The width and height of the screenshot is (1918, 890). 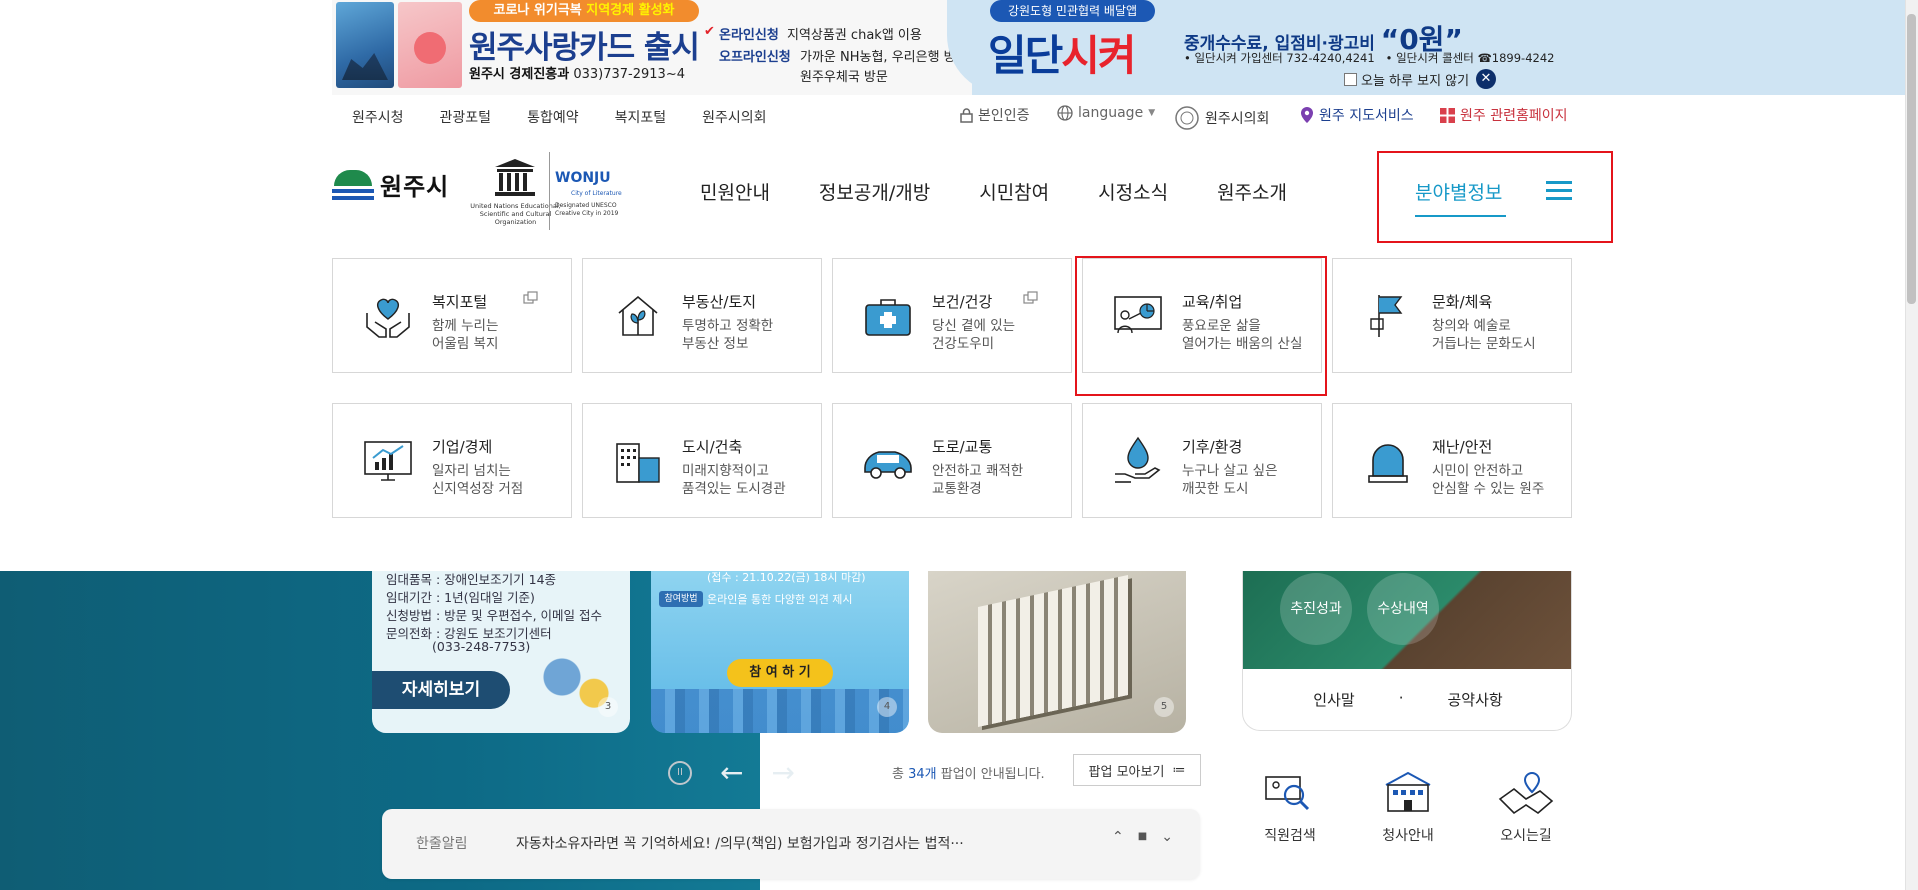 I want to click on tile-health: 보건/건강 당신 곁에 있는 건강도우미, so click(x=952, y=315).